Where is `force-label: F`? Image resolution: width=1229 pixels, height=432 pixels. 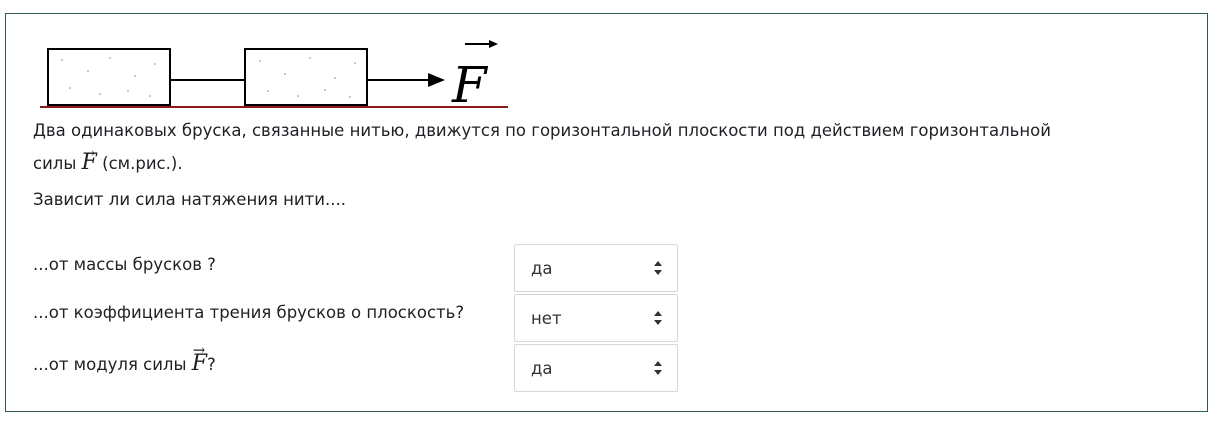
force-label: F is located at coordinates (470, 85).